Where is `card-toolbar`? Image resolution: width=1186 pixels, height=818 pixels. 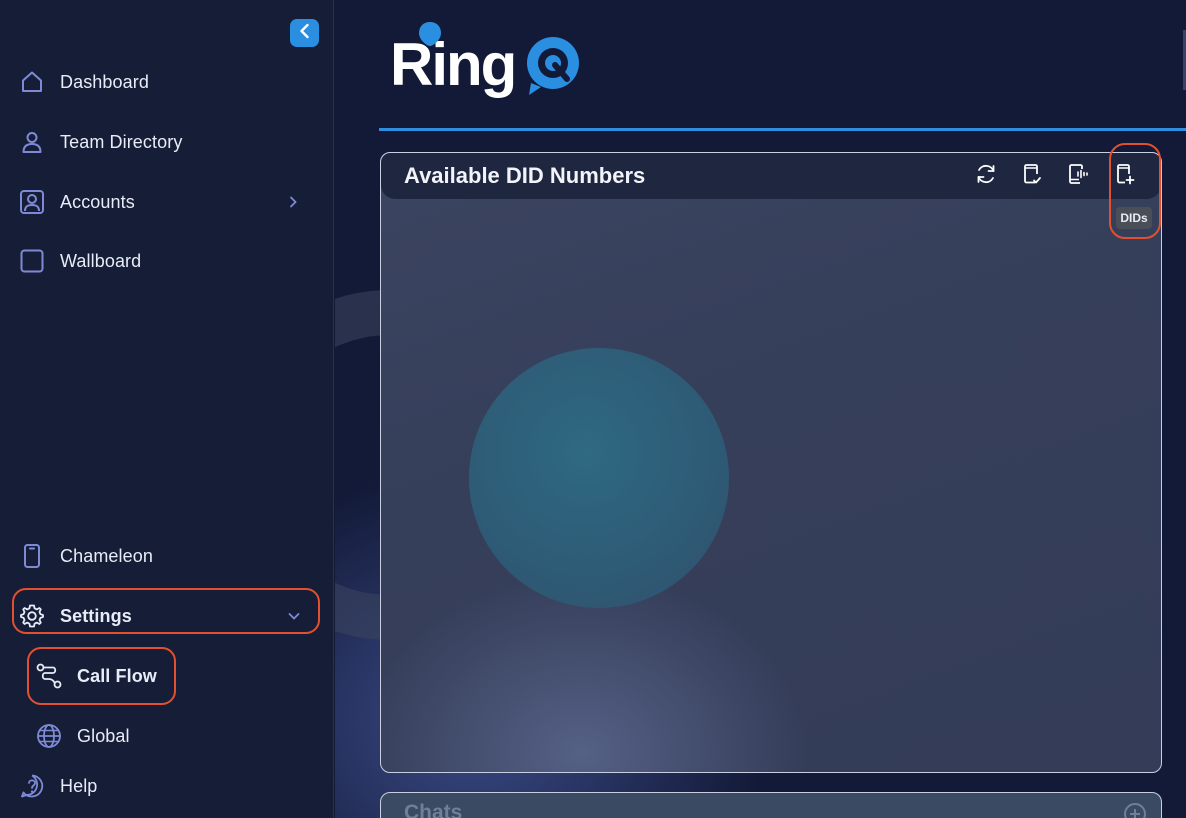 card-toolbar is located at coordinates (1055, 176).